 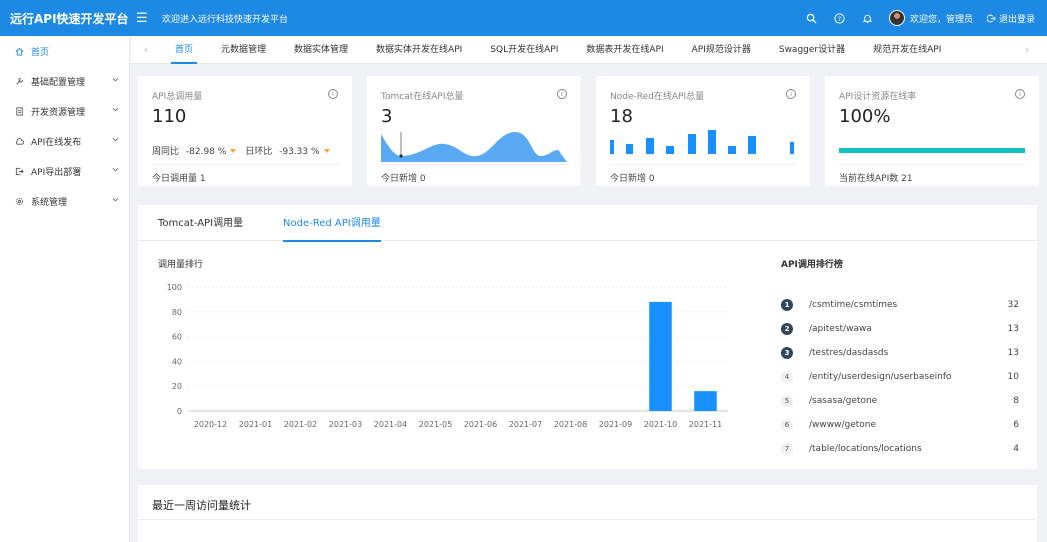 What do you see at coordinates (1010, 18) in the screenshot?
I see `logout-button: 退出登录` at bounding box center [1010, 18].